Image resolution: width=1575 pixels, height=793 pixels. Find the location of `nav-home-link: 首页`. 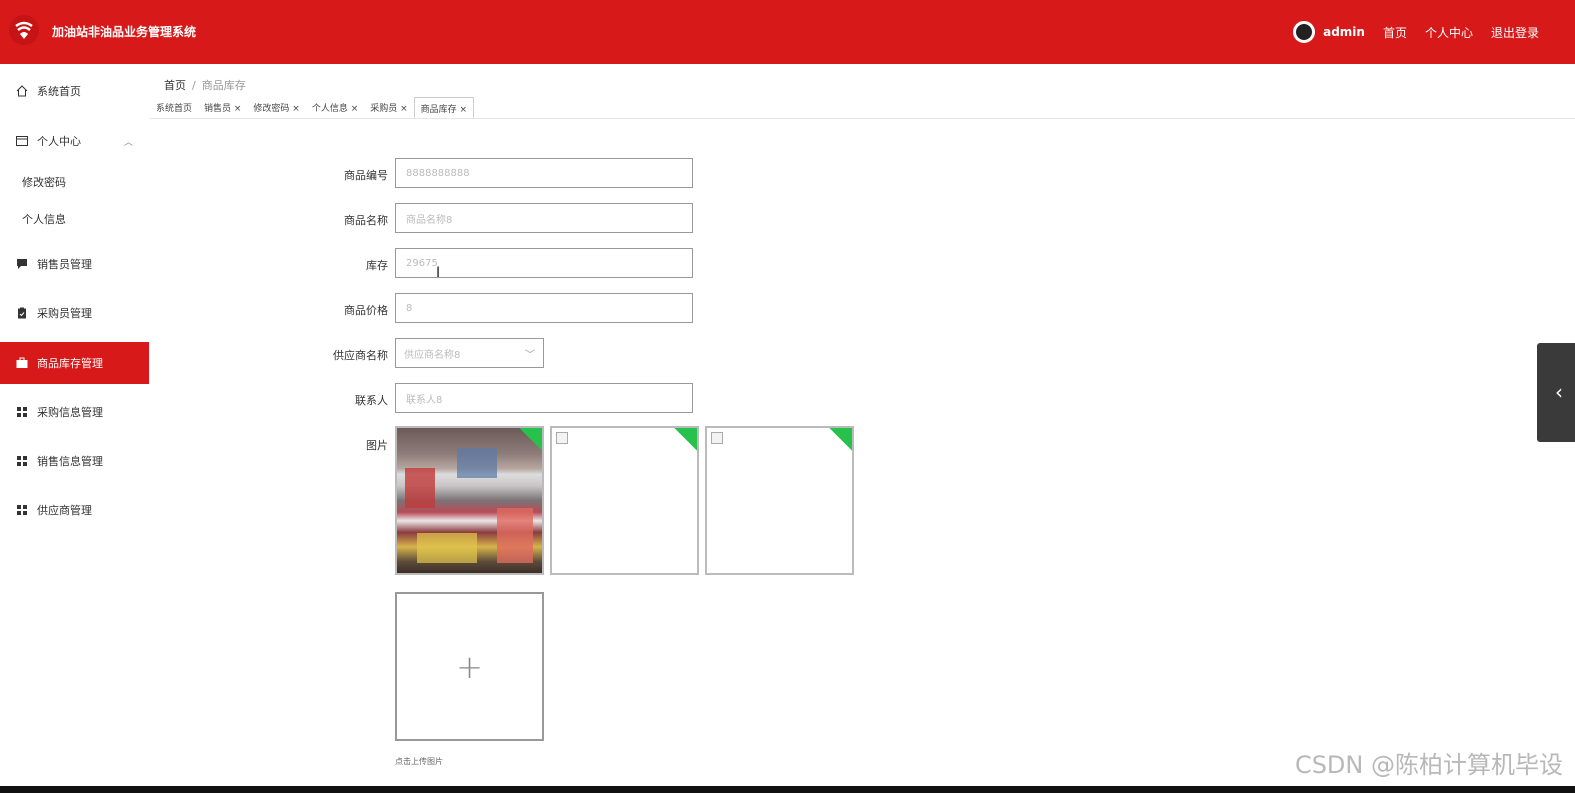

nav-home-link: 首页 is located at coordinates (1395, 32).